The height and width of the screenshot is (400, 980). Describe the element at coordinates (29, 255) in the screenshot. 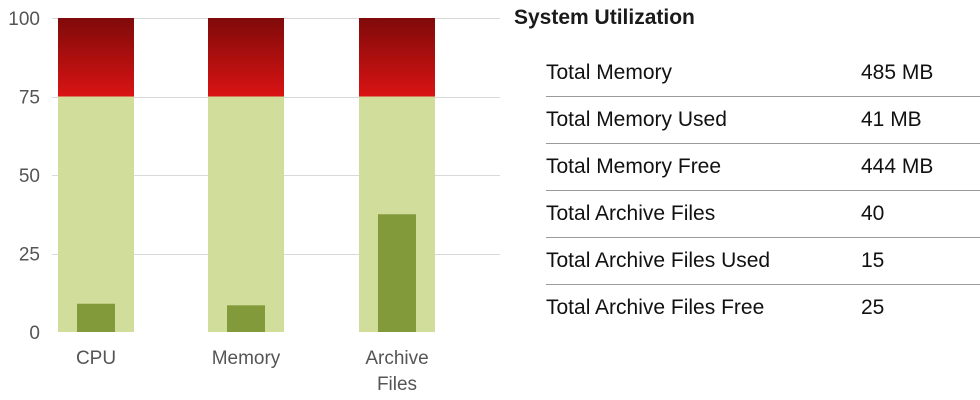

I see `y-tick-label: 25` at that location.